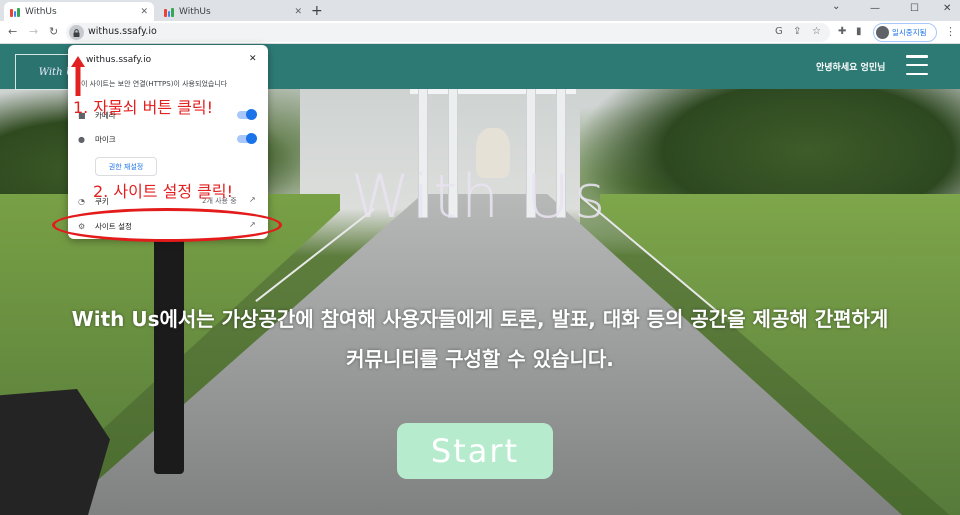 The width and height of the screenshot is (960, 515). I want to click on tab-withus-active: WithUs ✕, so click(79, 11).